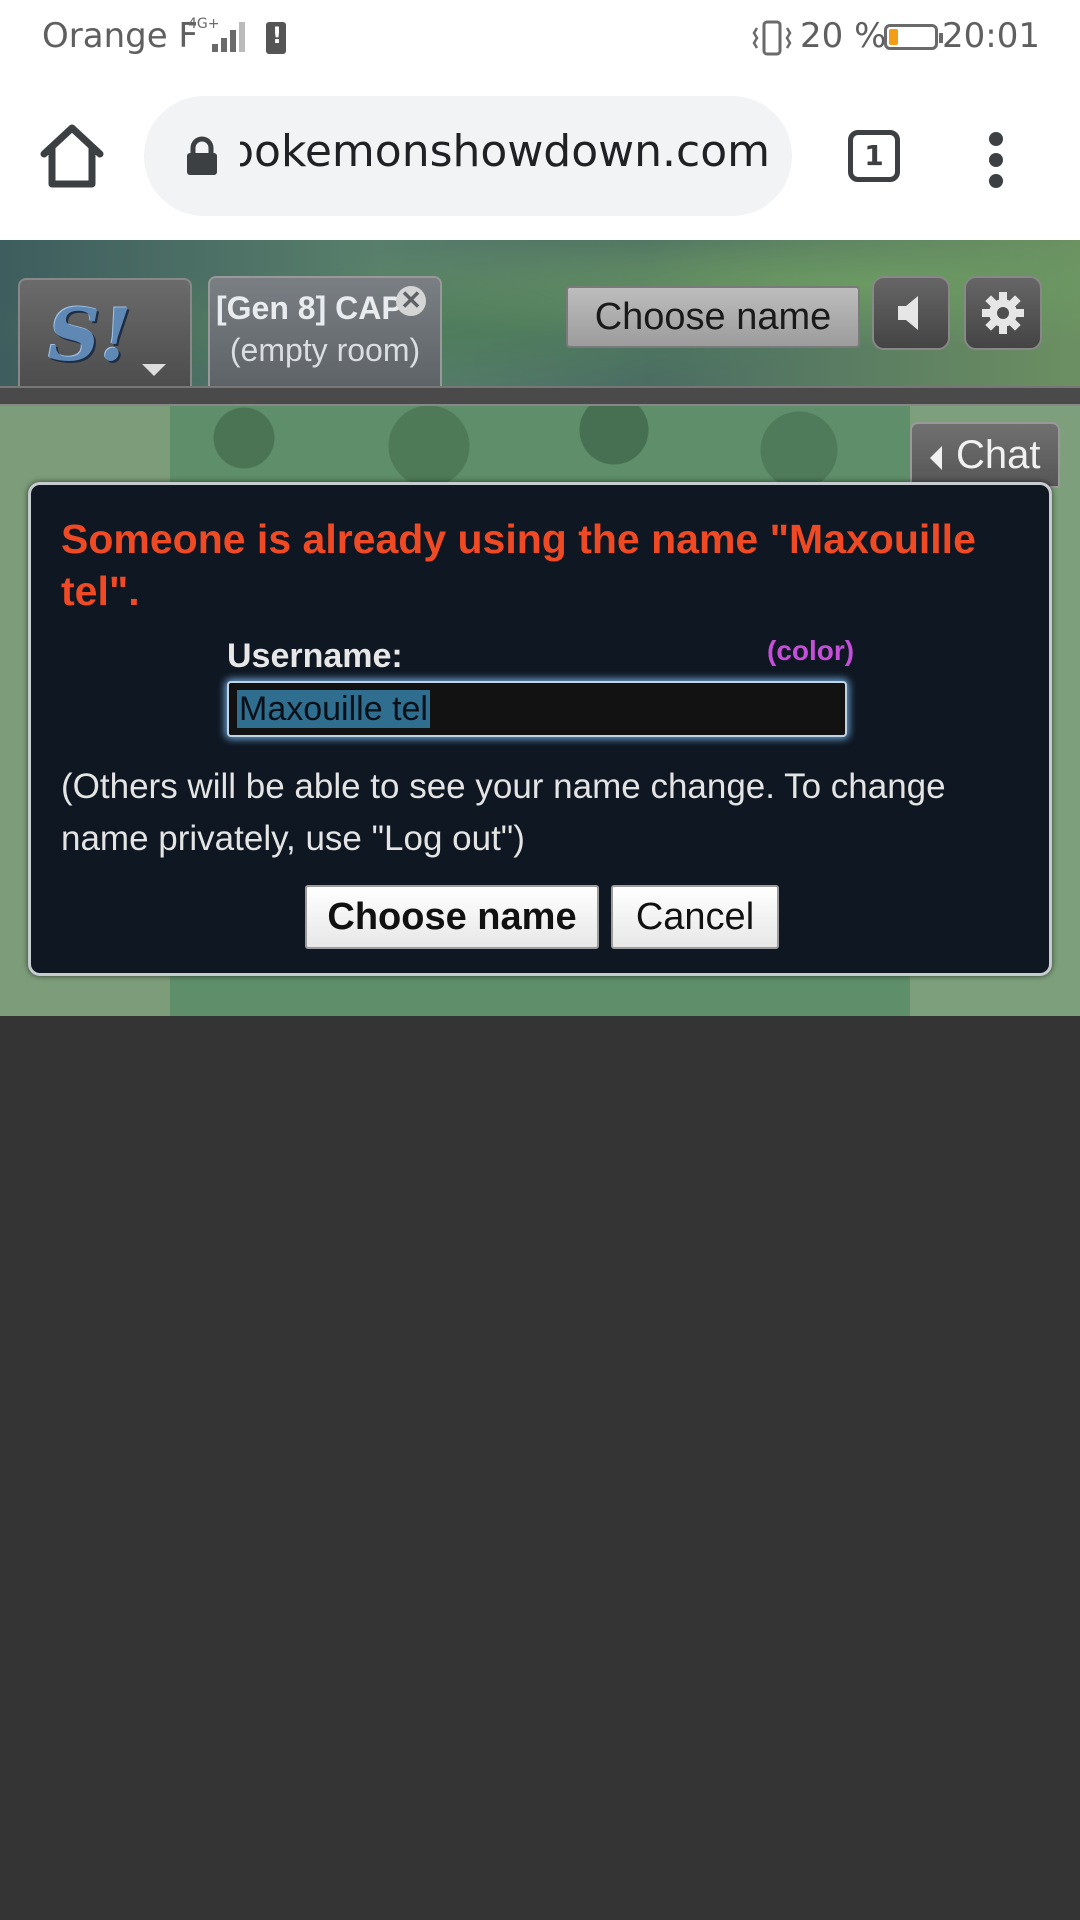 The image size is (1080, 1920). I want to click on gear-icon, so click(1003, 313).